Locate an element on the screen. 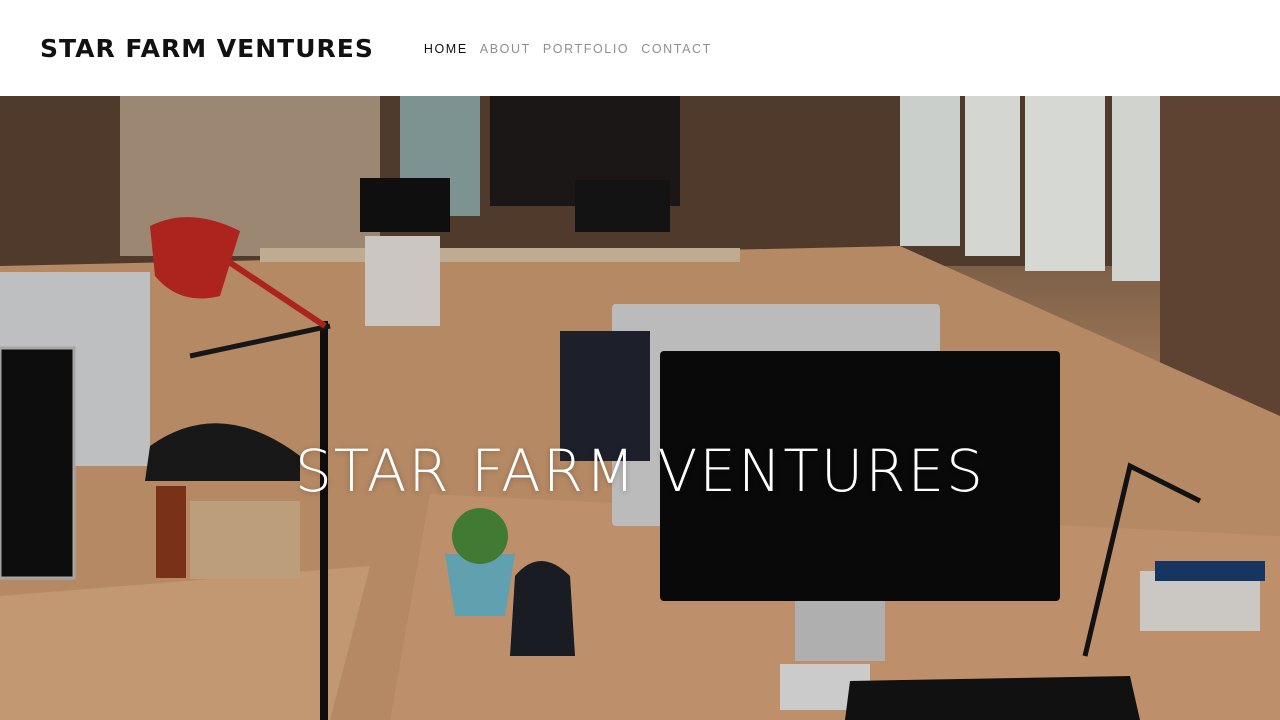 The width and height of the screenshot is (1280, 720). main-nav: HOME ABOUT PORTFOLIO CONTACT is located at coordinates (568, 49).